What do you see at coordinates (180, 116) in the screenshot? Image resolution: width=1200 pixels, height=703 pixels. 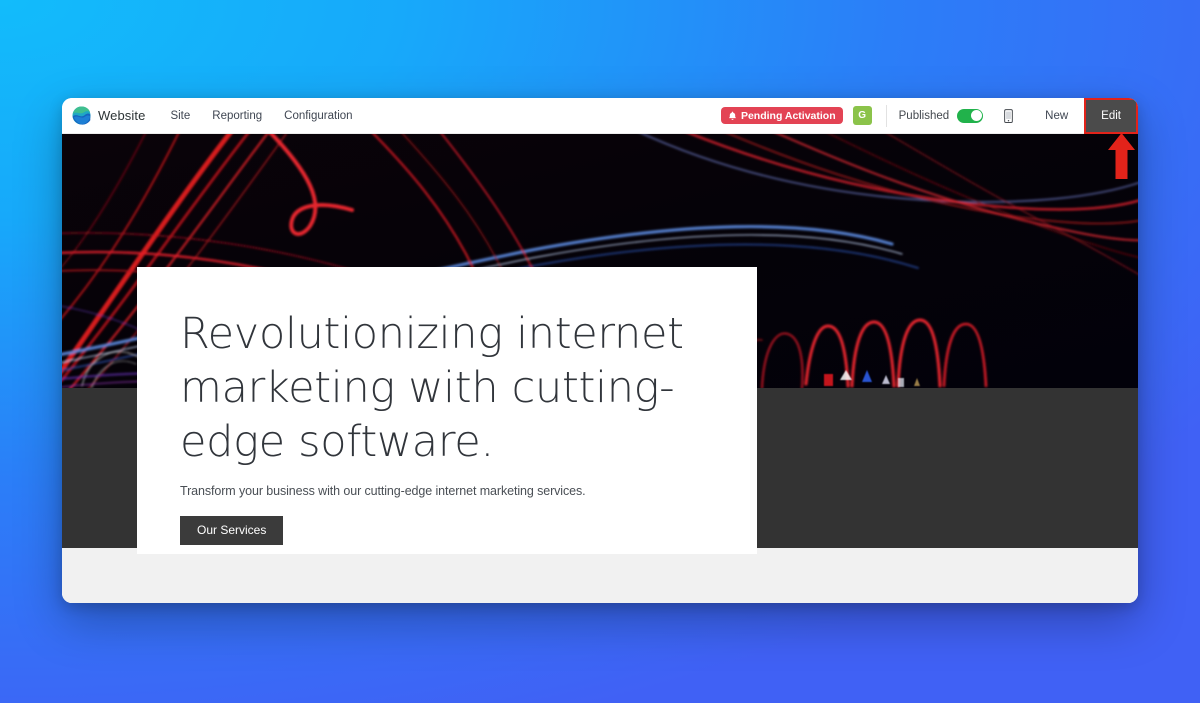 I see `nav-link-site: Site` at bounding box center [180, 116].